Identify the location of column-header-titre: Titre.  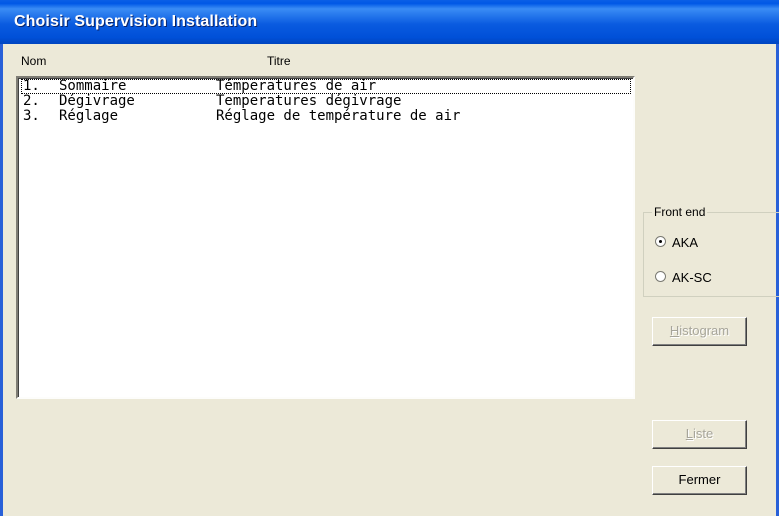
(279, 61).